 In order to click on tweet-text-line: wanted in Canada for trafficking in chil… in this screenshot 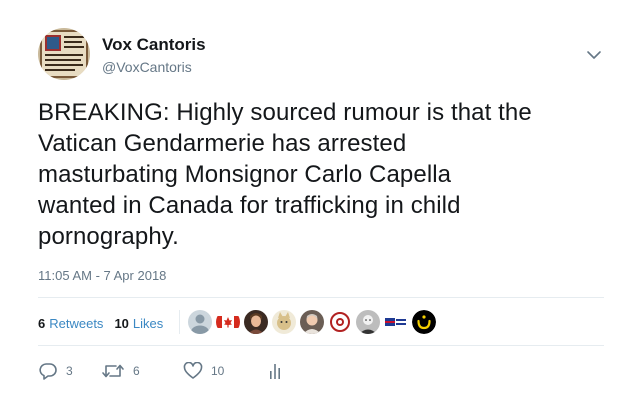, I will do `click(249, 205)`.